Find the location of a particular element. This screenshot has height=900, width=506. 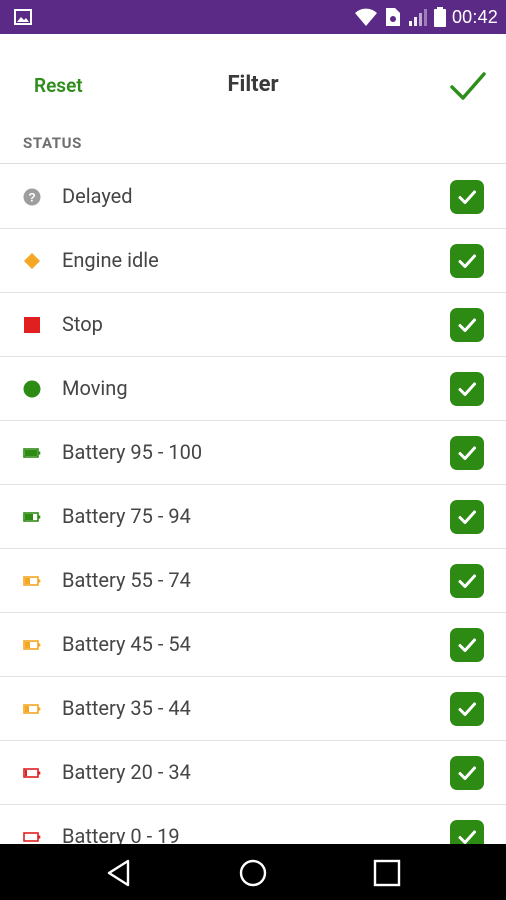

filter-label: Battery 55 - 74 is located at coordinates (126, 580).